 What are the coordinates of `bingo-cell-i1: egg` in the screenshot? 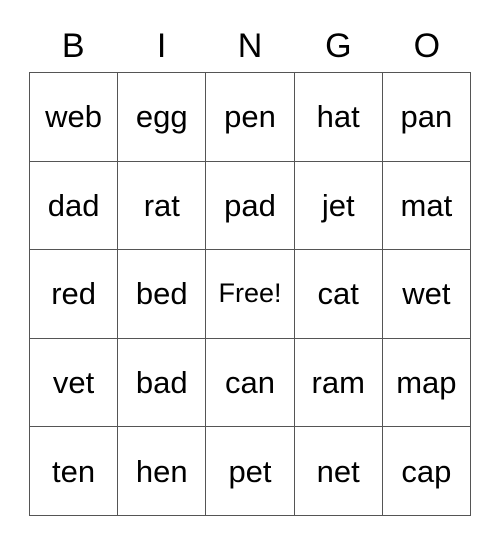 It's located at (162, 117).